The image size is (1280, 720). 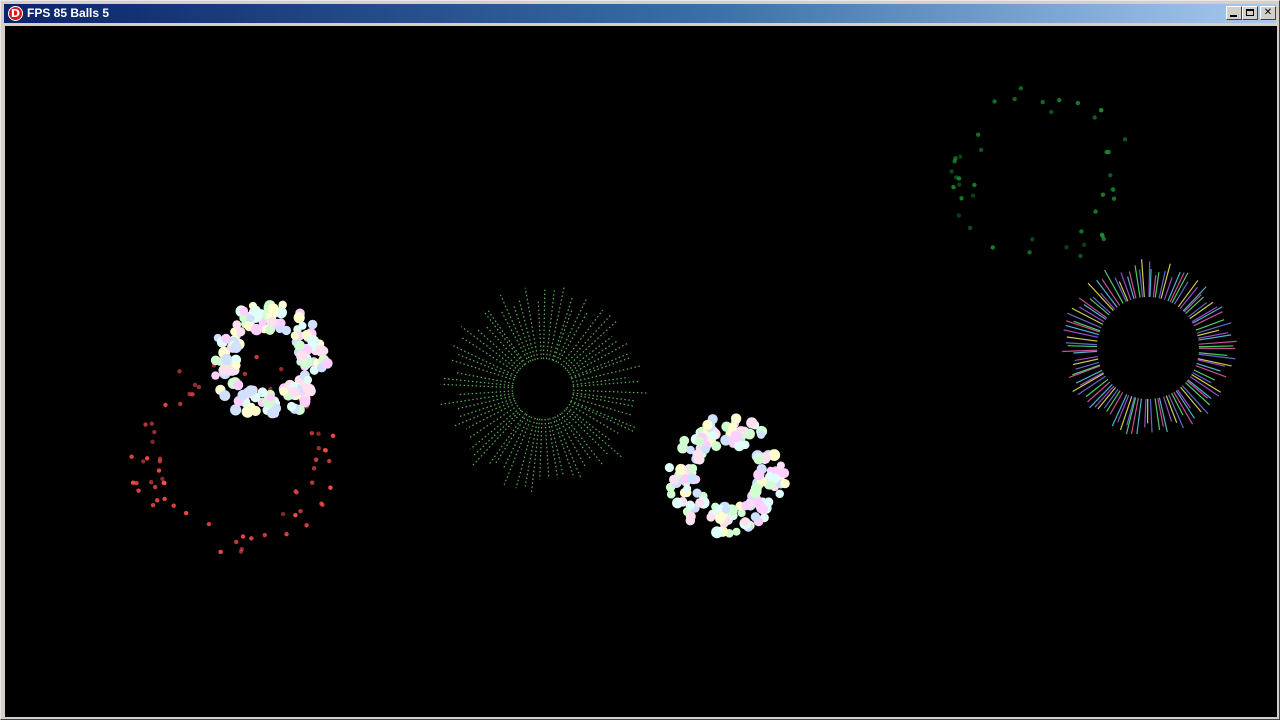 What do you see at coordinates (640, 13) in the screenshot?
I see `title-bar: D FPS 85 Balls 5 ✕` at bounding box center [640, 13].